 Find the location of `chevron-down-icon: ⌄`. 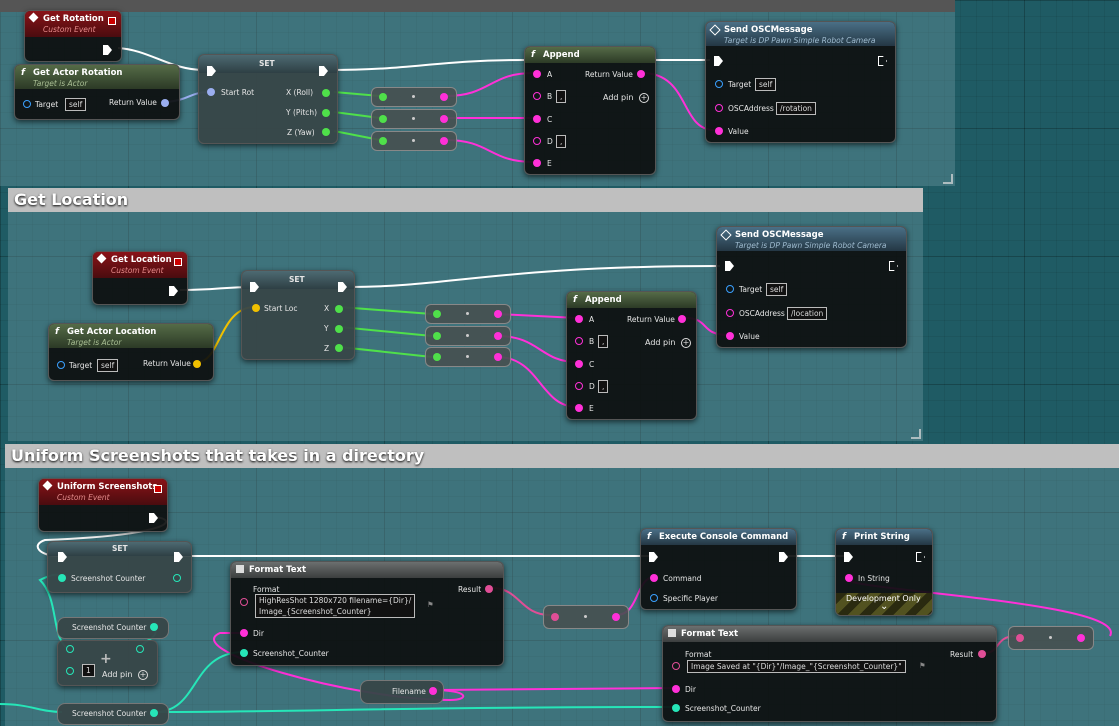

chevron-down-icon: ⌄ is located at coordinates (884, 606).